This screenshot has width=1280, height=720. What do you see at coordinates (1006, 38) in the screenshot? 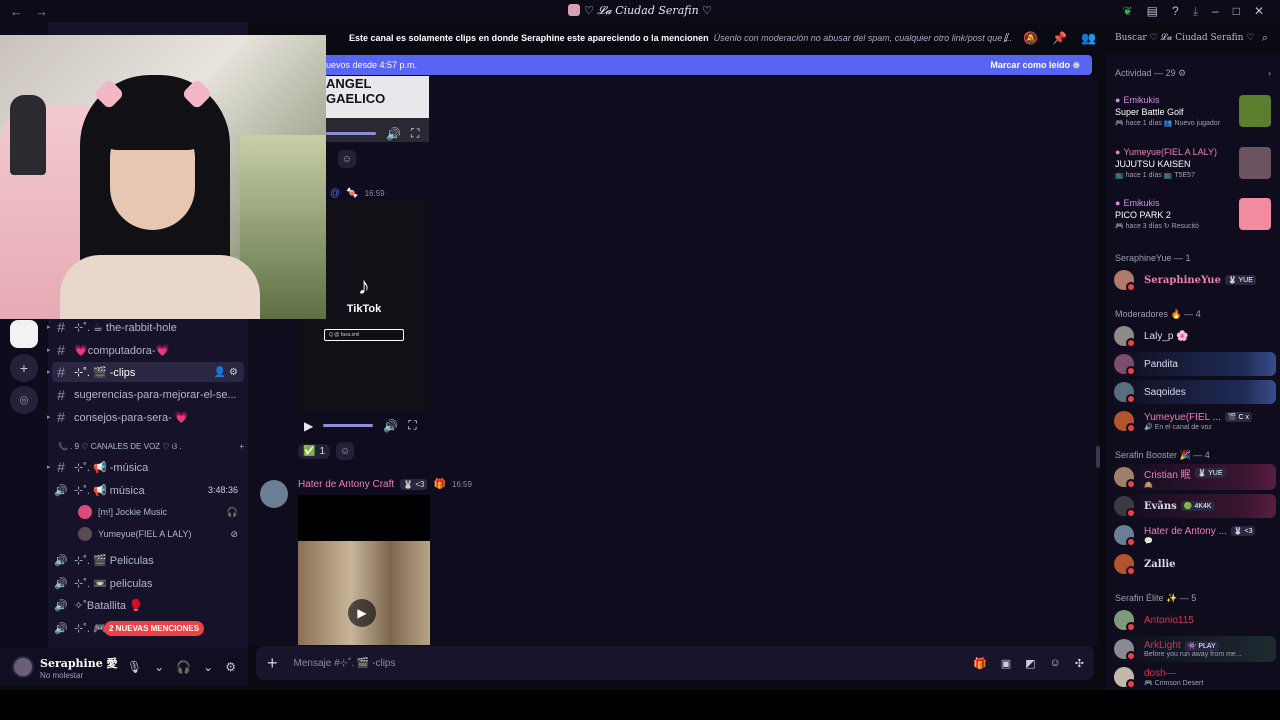
I see `threads-icon: ⫽` at bounding box center [1006, 38].